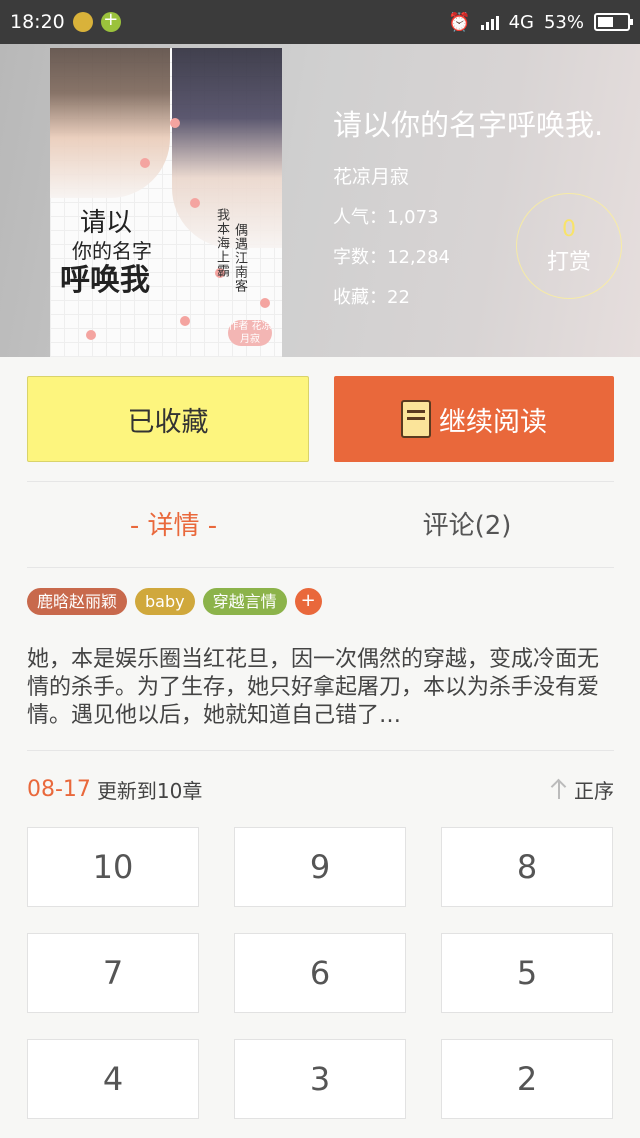  What do you see at coordinates (250, 333) in the screenshot?
I see `cover-stamp: 作者 花凉月寂` at bounding box center [250, 333].